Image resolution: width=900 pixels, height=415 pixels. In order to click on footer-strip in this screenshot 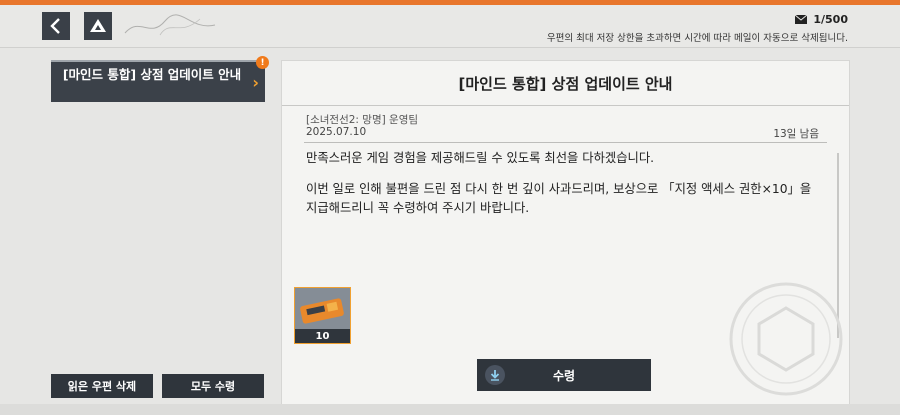, I will do `click(450, 409)`.